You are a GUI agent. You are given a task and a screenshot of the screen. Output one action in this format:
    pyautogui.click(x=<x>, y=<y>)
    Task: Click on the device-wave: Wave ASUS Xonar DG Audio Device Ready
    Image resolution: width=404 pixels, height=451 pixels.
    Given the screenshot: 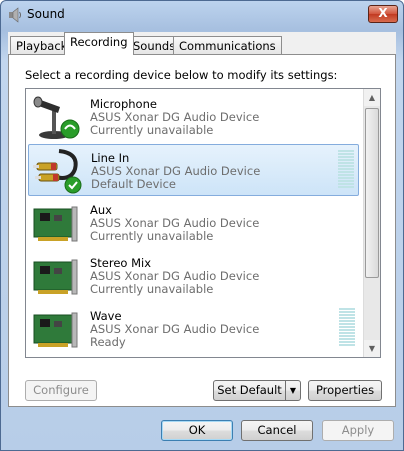 What is the action you would take?
    pyautogui.click(x=193, y=329)
    